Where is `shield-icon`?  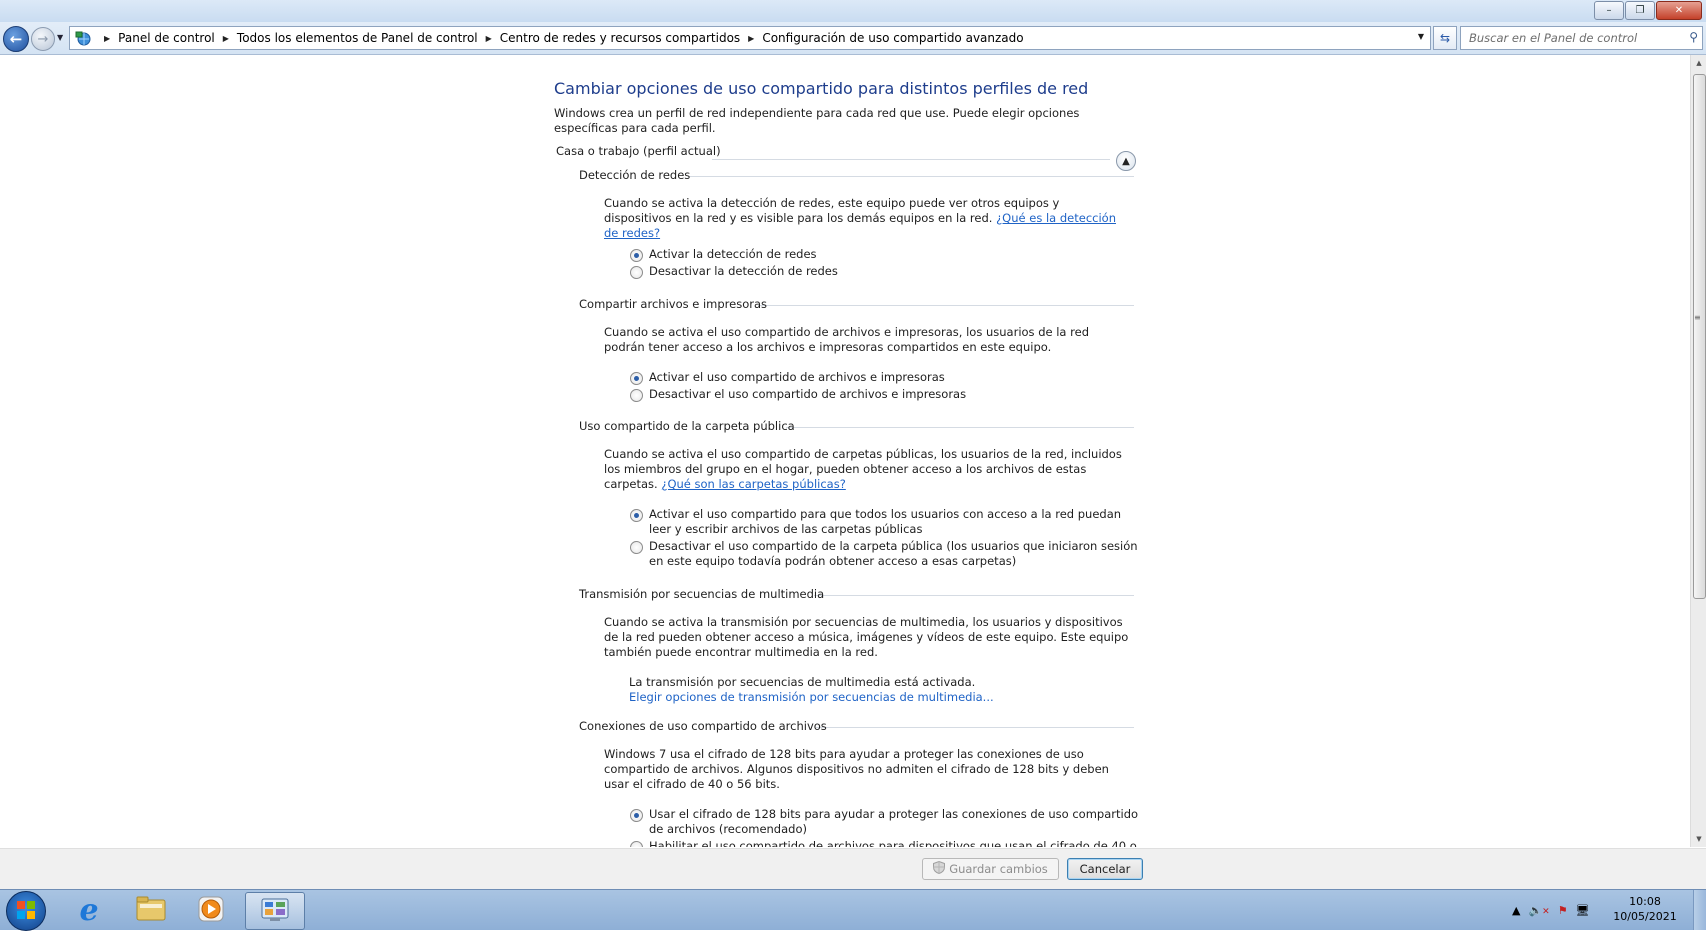 shield-icon is located at coordinates (939, 868).